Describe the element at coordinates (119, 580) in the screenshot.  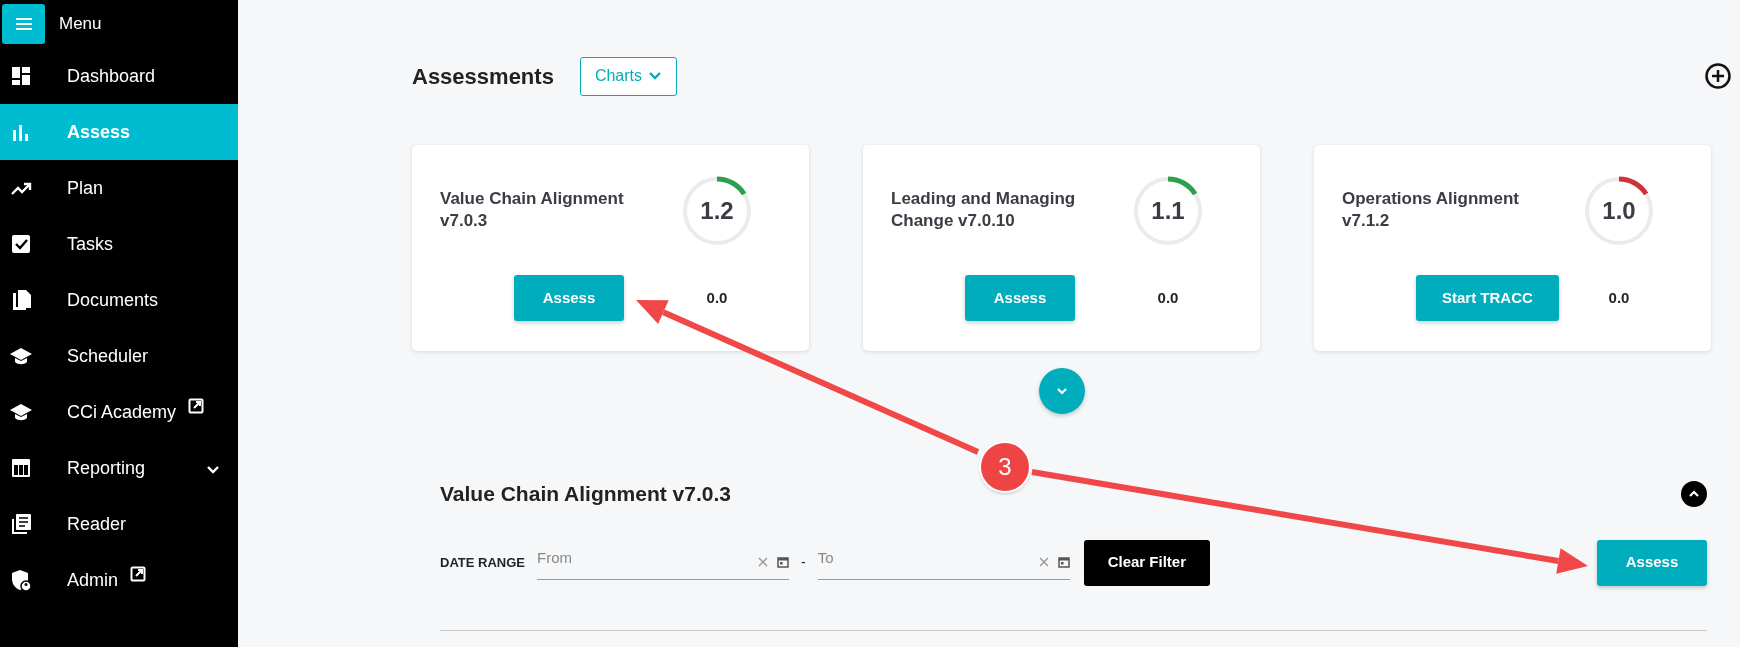
I see `sidebar-item: Admin` at that location.